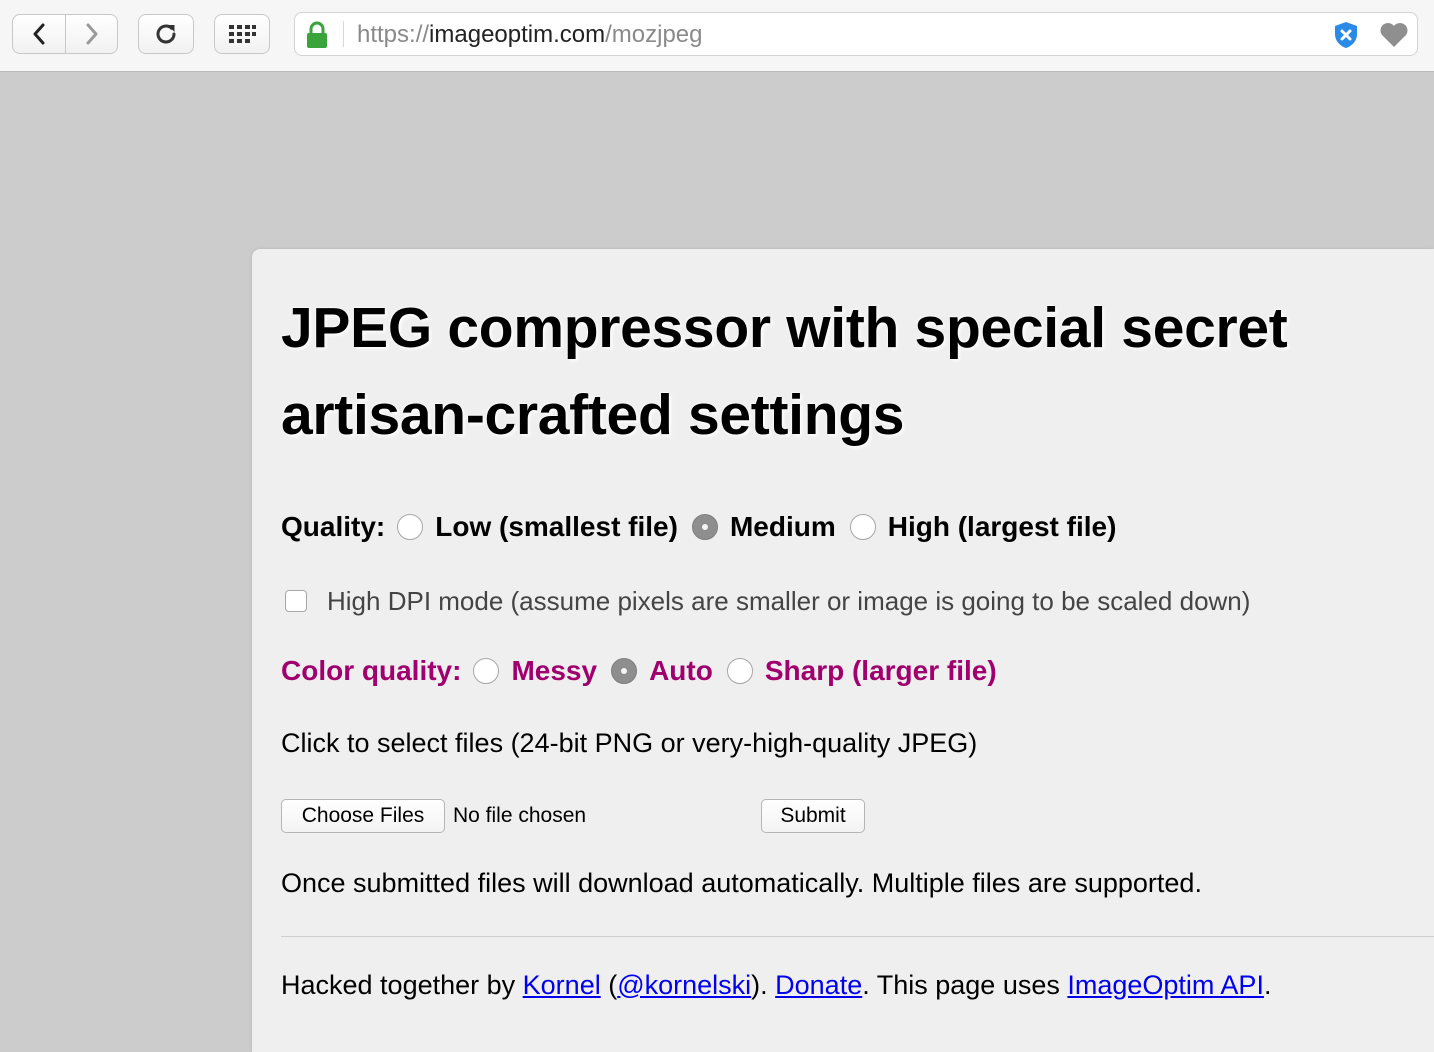  What do you see at coordinates (763, 984) in the screenshot?
I see `footer-paren-close: ).` at bounding box center [763, 984].